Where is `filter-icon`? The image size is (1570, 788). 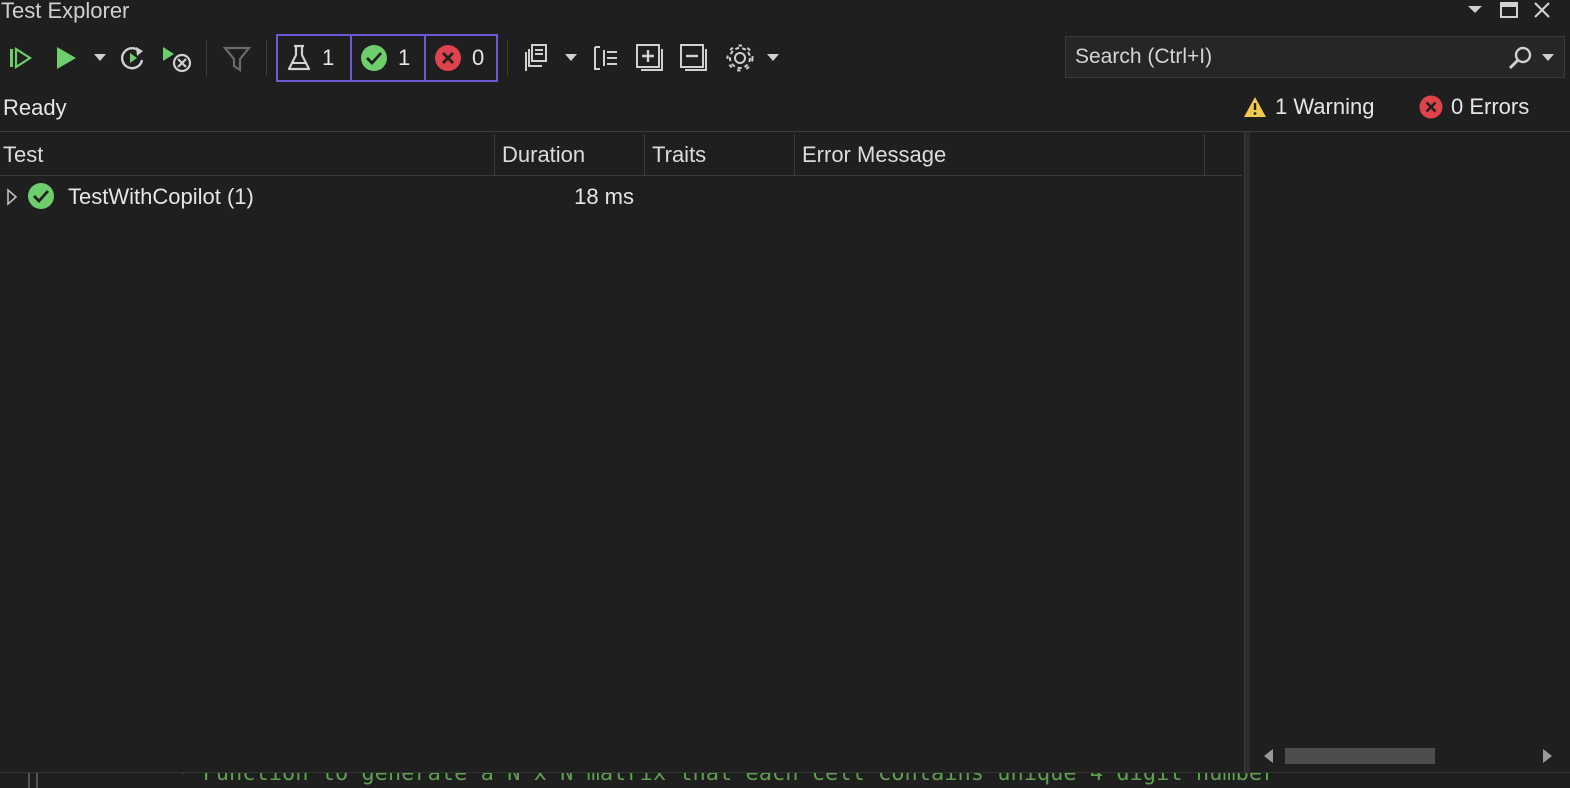 filter-icon is located at coordinates (237, 59).